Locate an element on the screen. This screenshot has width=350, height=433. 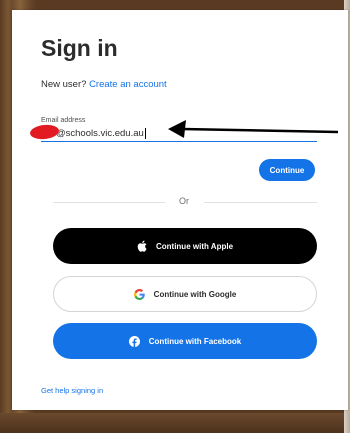
continue-with-google-button: Continue with Google is located at coordinates (185, 294).